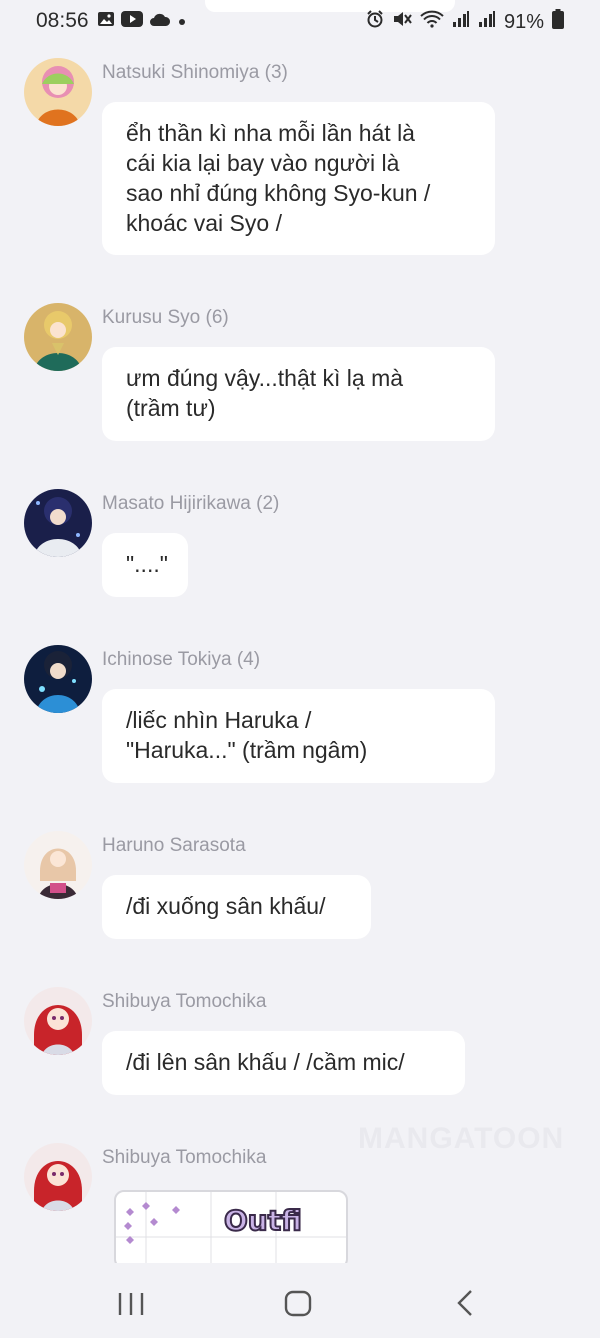  Describe the element at coordinates (263, 163) in the screenshot. I see `message-line: cái kia lại bay vào người là` at that location.